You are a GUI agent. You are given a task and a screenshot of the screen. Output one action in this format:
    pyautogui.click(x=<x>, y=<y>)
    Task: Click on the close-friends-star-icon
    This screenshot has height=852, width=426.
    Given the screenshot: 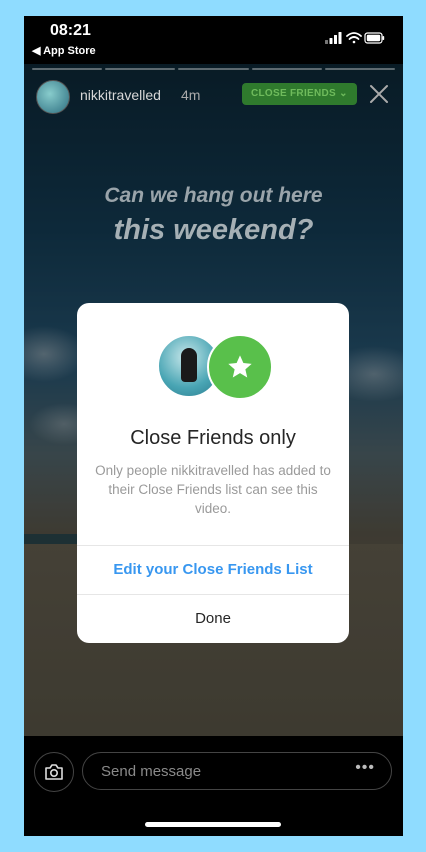 What is the action you would take?
    pyautogui.click(x=240, y=367)
    